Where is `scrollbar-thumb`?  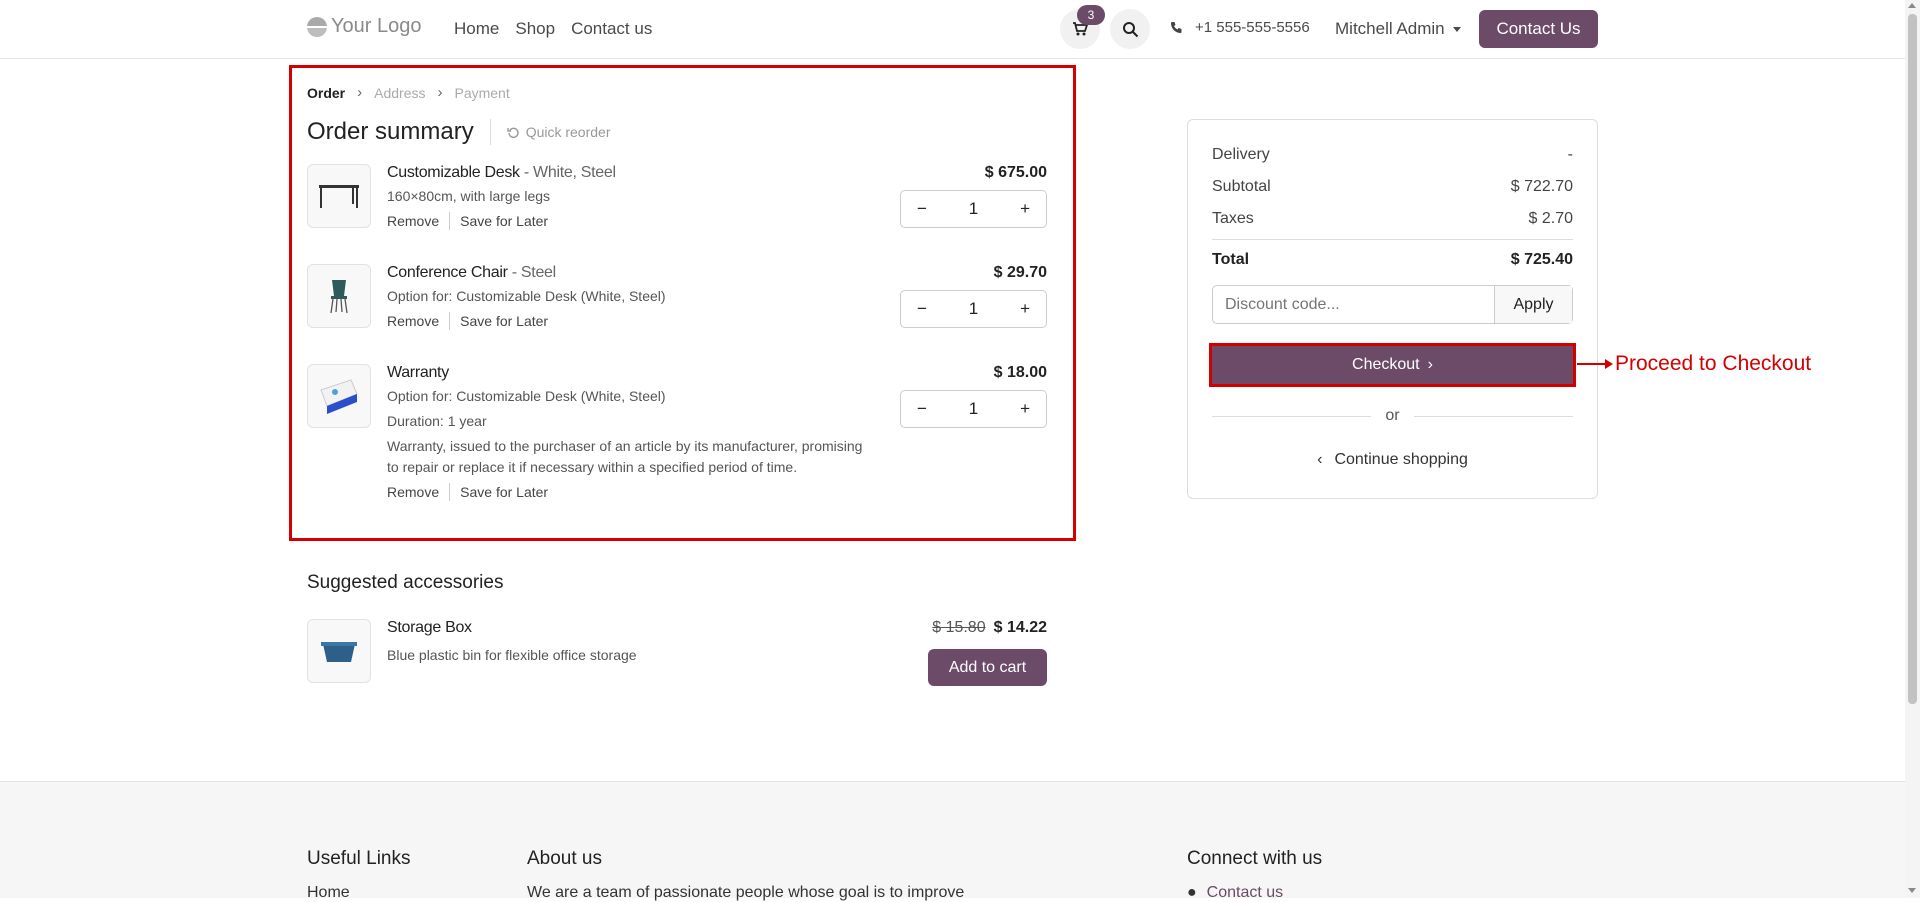 scrollbar-thumb is located at coordinates (1912, 359).